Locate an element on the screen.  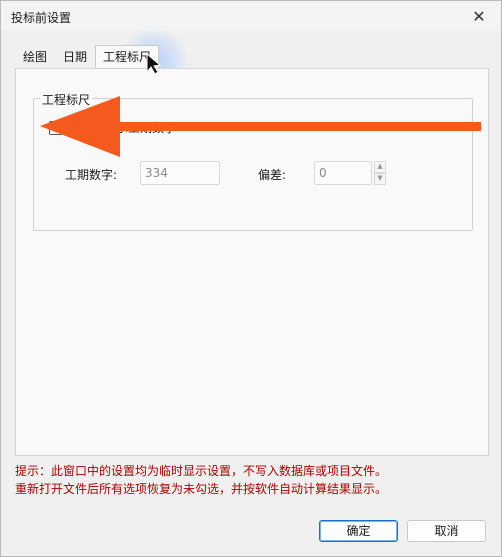
offset-spin-up: ▲ is located at coordinates (380, 167).